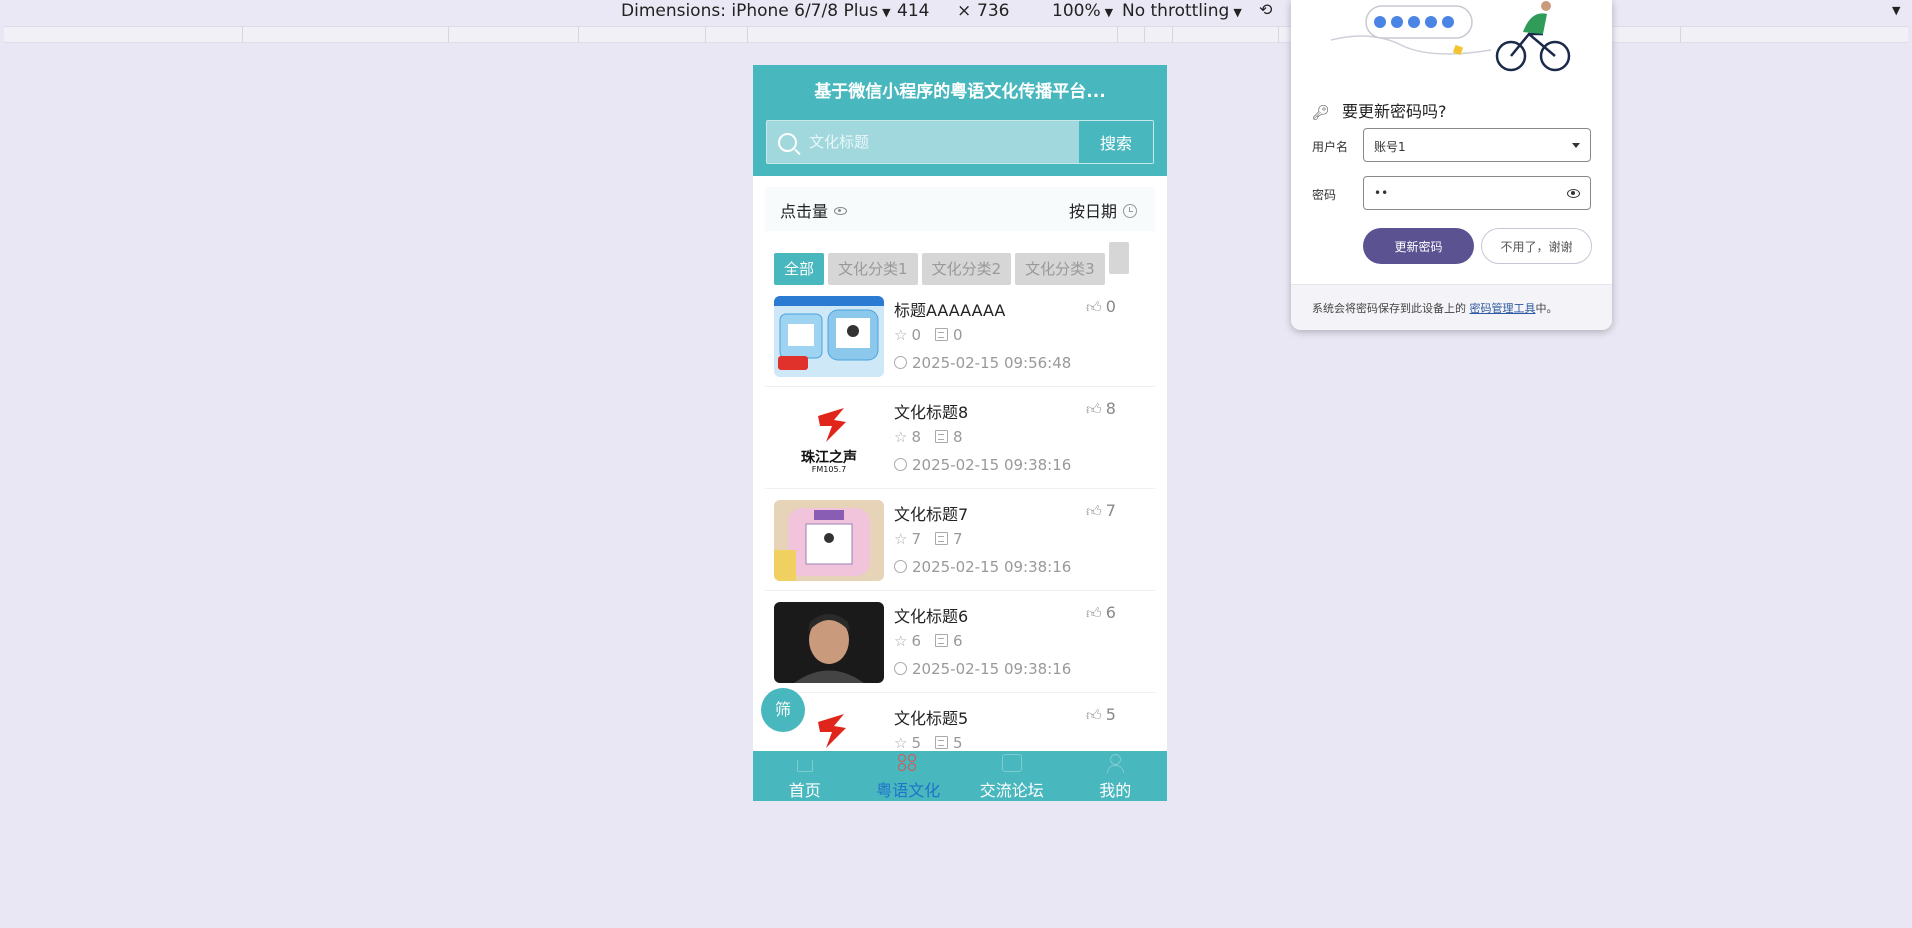 The image size is (1912, 928). What do you see at coordinates (756, 11) in the screenshot?
I see `device-select: Dimensions: iPhone 6/7/8 Plus ▼` at bounding box center [756, 11].